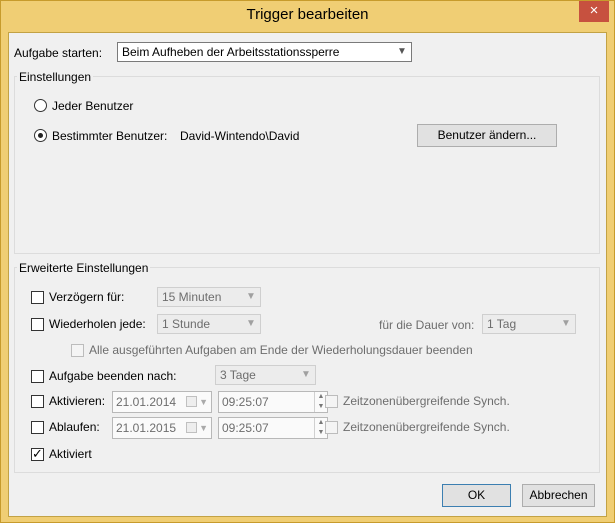 This screenshot has height=523, width=615. I want to click on delay-label: Verzögern für:, so click(86, 297).